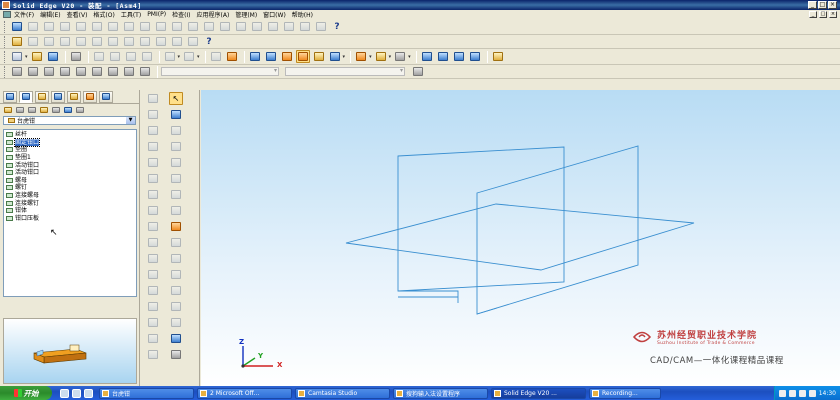 The width and height of the screenshot is (840, 400). Describe the element at coordinates (161, 26) in the screenshot. I see `gear-button` at that location.